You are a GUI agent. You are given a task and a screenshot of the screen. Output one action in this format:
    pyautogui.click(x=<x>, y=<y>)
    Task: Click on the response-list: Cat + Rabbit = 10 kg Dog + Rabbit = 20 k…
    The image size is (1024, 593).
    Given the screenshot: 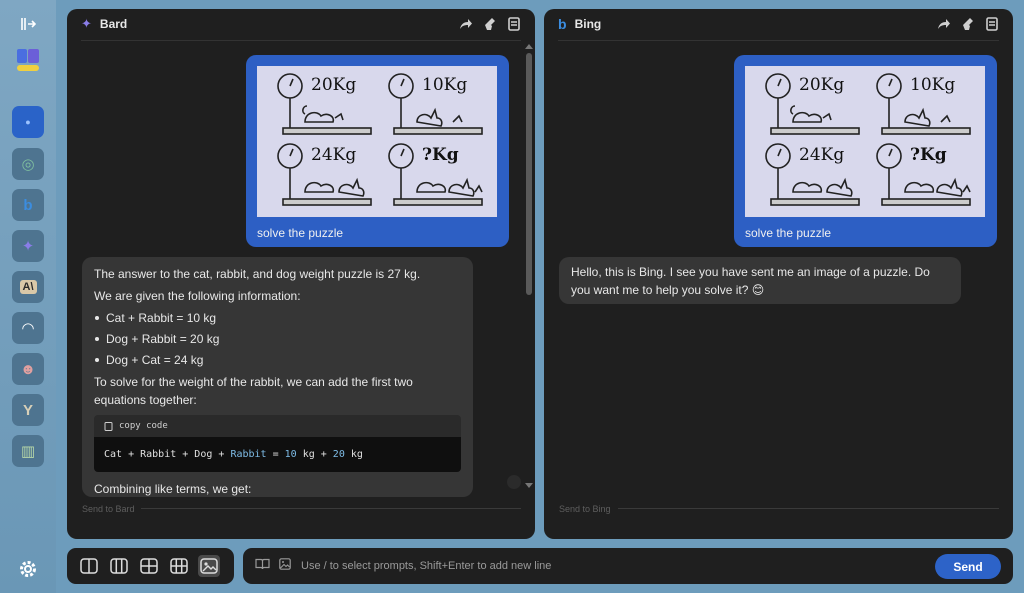 What is the action you would take?
    pyautogui.click(x=277, y=339)
    